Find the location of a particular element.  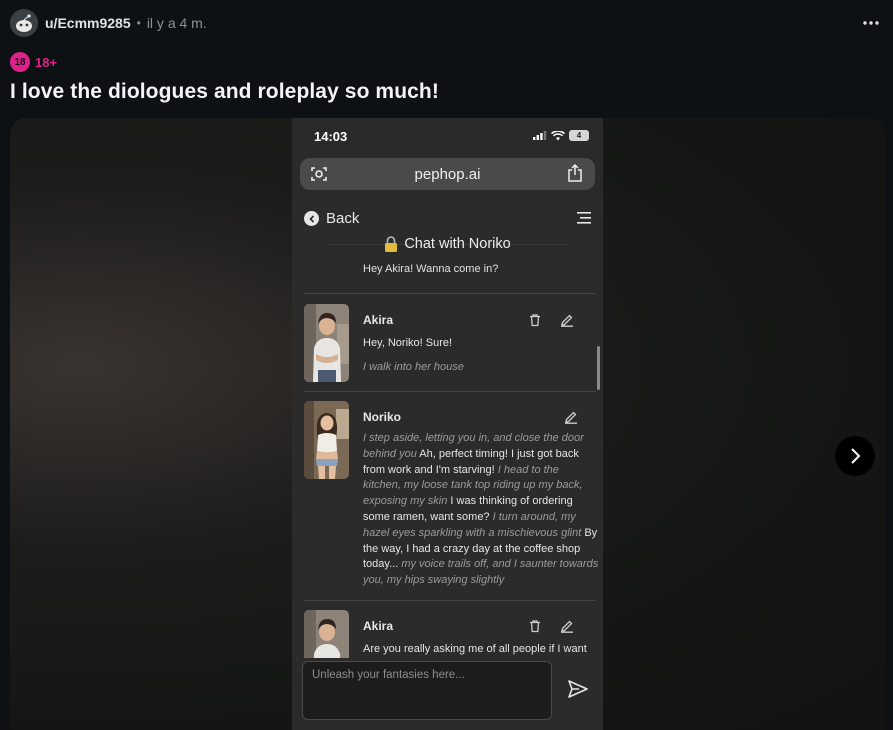

back-button: Back is located at coordinates (331, 218).